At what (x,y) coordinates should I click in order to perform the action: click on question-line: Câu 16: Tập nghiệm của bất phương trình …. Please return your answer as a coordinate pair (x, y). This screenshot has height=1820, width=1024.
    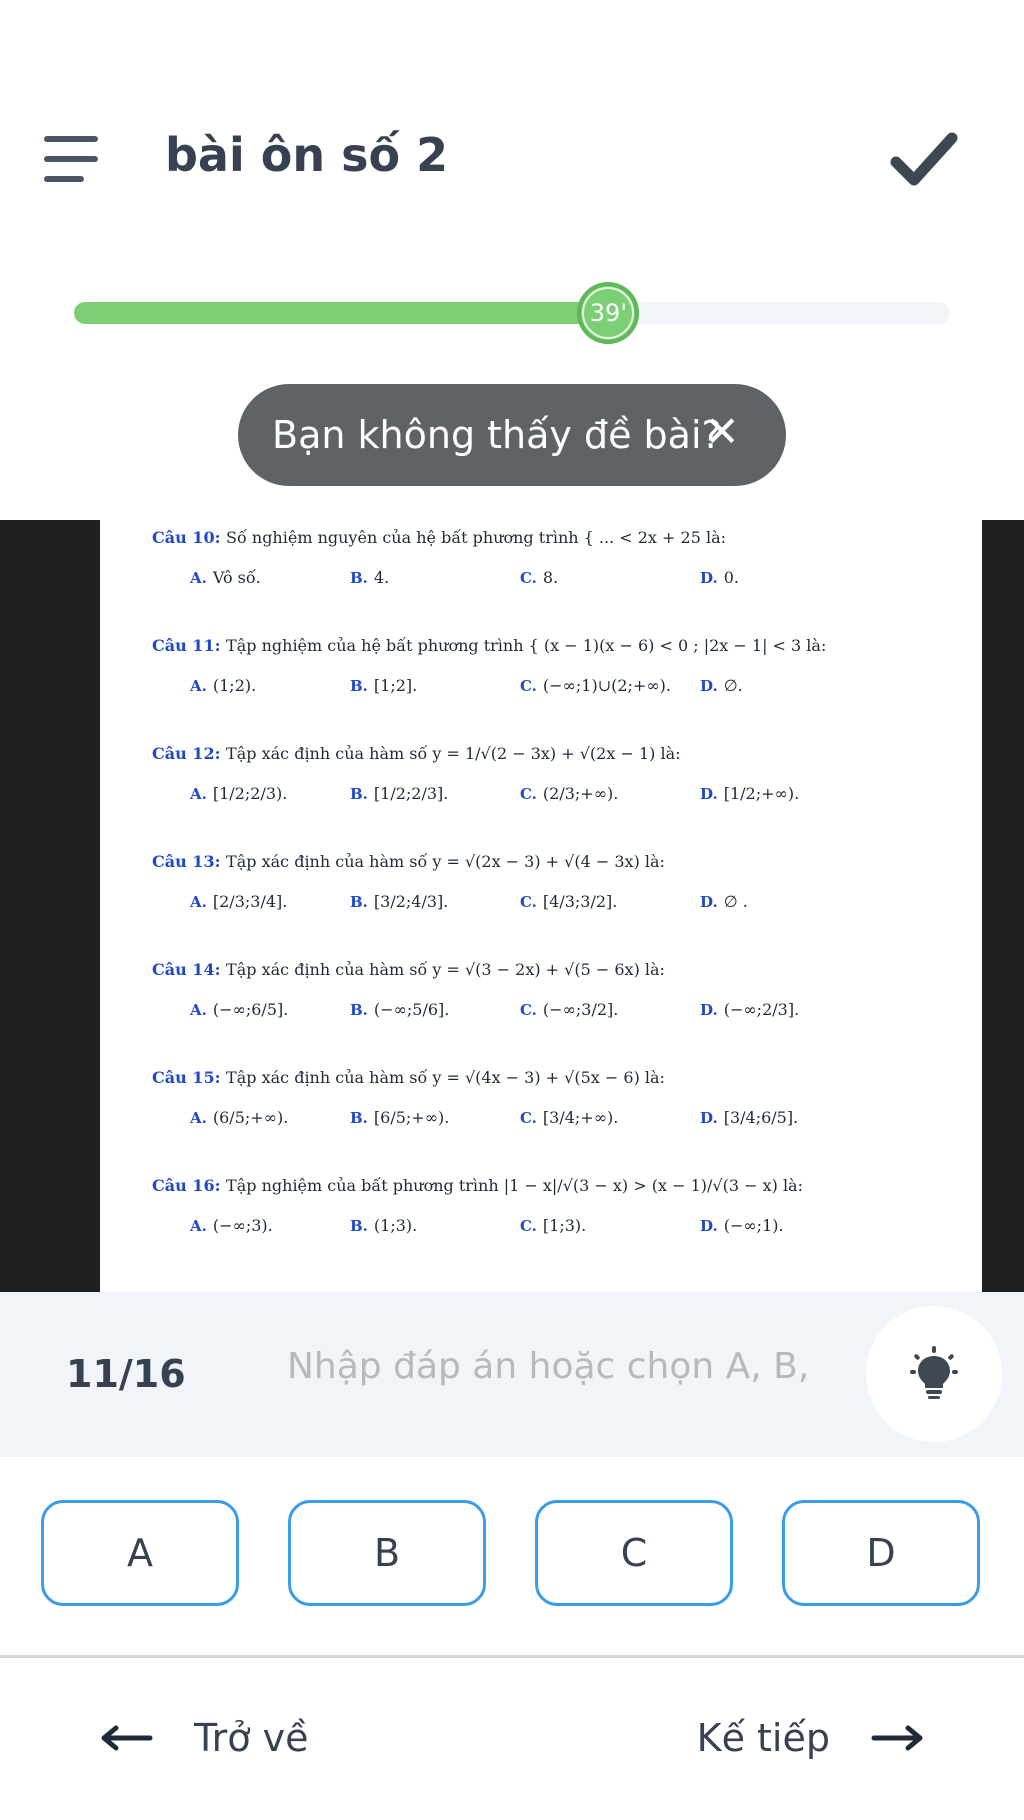
    Looking at the image, I should click on (477, 1185).